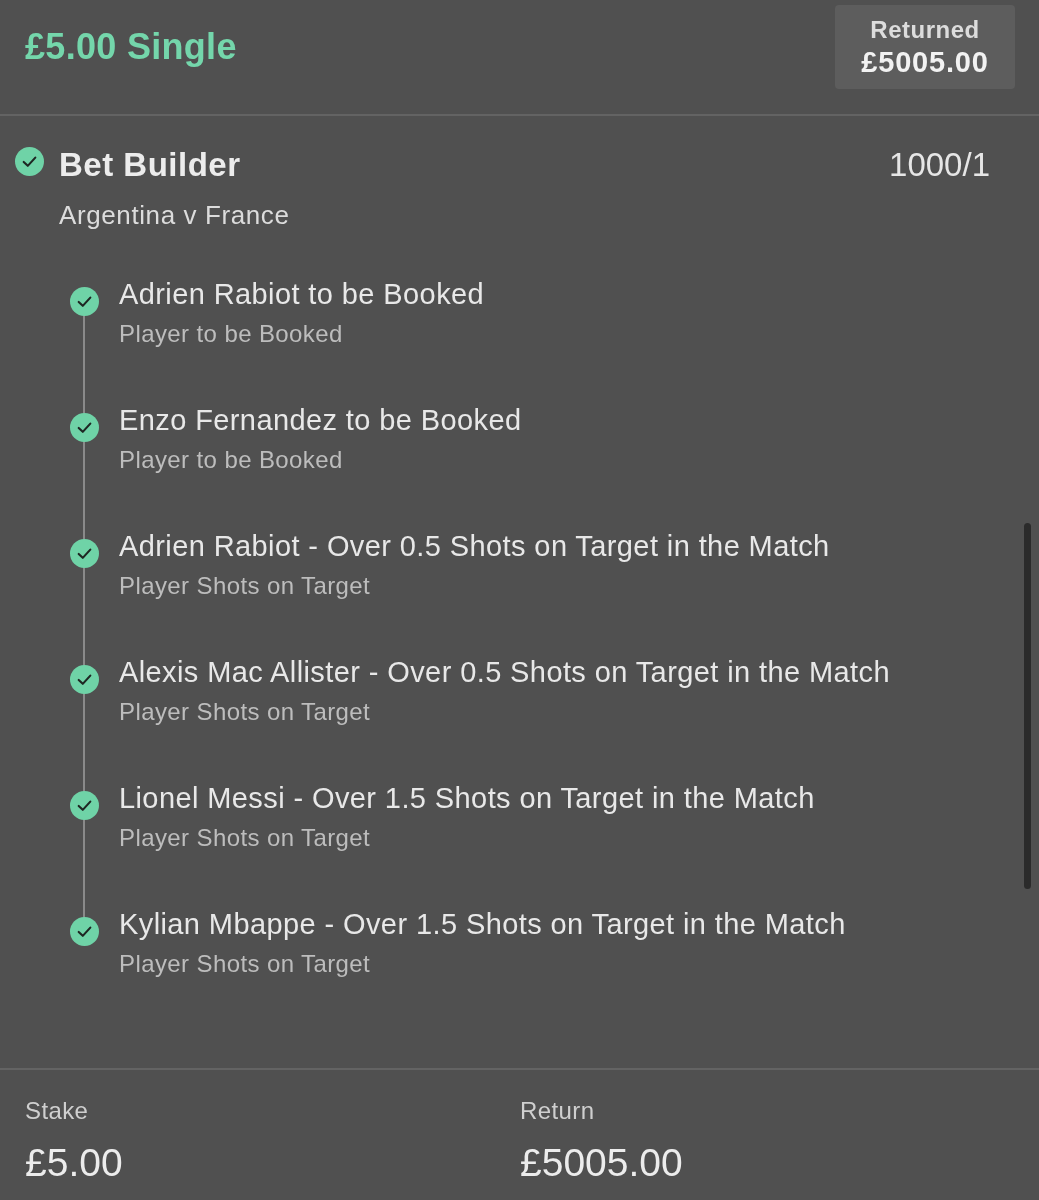  I want to click on summary-label: Return, so click(558, 1111).